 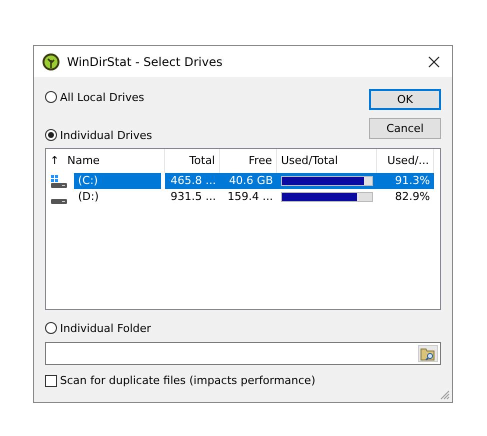 I want to click on table-cell-text: 82.9%, so click(x=412, y=197).